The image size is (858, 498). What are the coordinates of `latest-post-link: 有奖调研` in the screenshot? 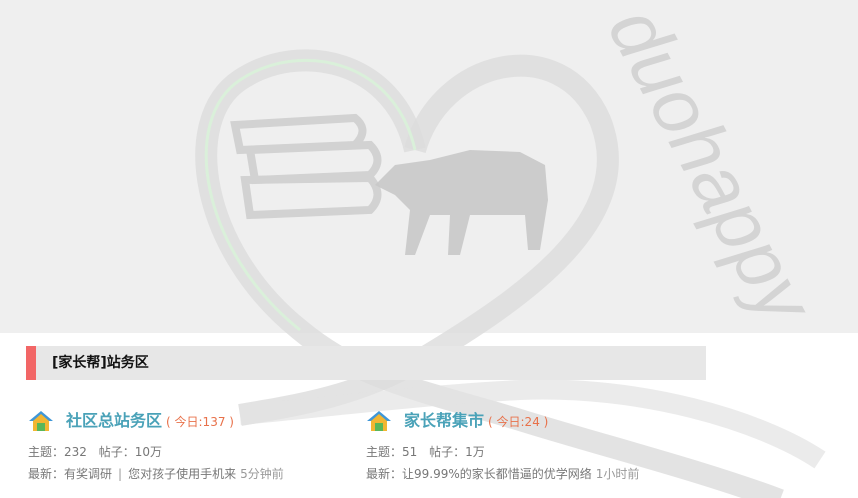 It's located at (88, 474).